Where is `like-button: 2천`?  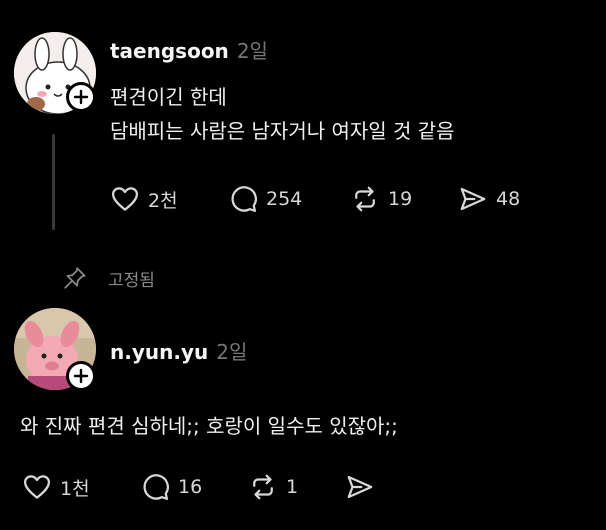
like-button: 2천 is located at coordinates (144, 199).